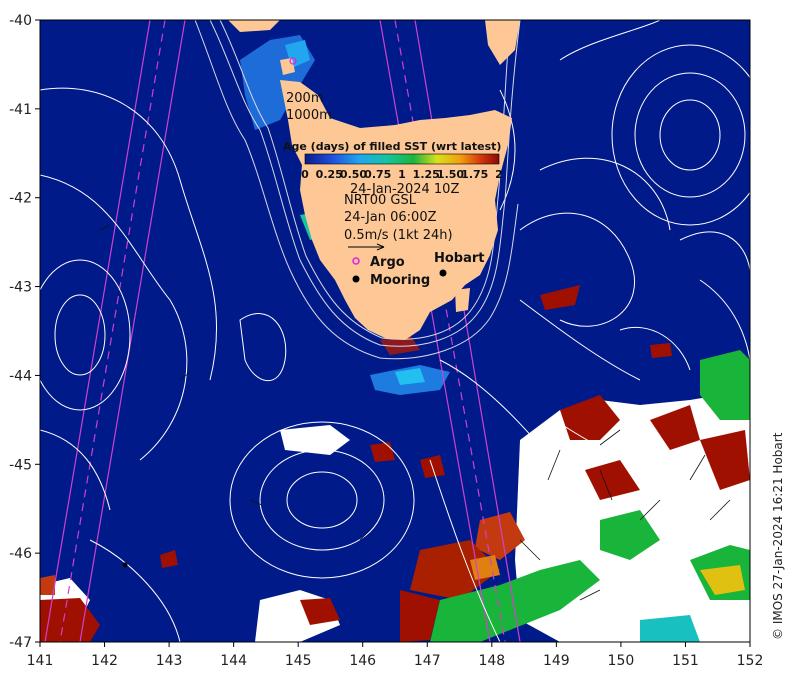  What do you see at coordinates (304, 98) in the screenshot?
I see `isobath-200-label: 200m` at bounding box center [304, 98].